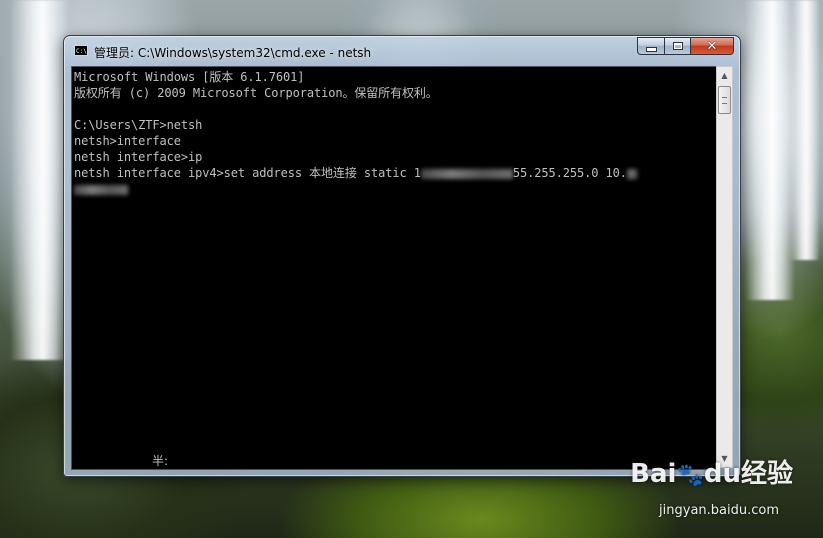 This screenshot has width=823, height=538. I want to click on redacted-ip, so click(466, 173).